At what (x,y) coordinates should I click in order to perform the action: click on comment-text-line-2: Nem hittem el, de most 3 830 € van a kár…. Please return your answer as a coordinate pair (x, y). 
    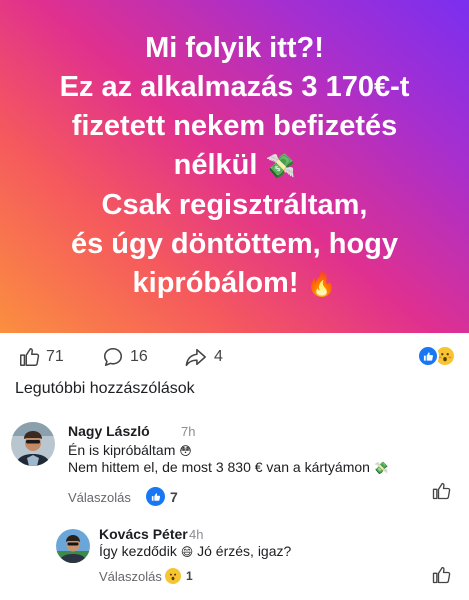
    Looking at the image, I should click on (228, 468).